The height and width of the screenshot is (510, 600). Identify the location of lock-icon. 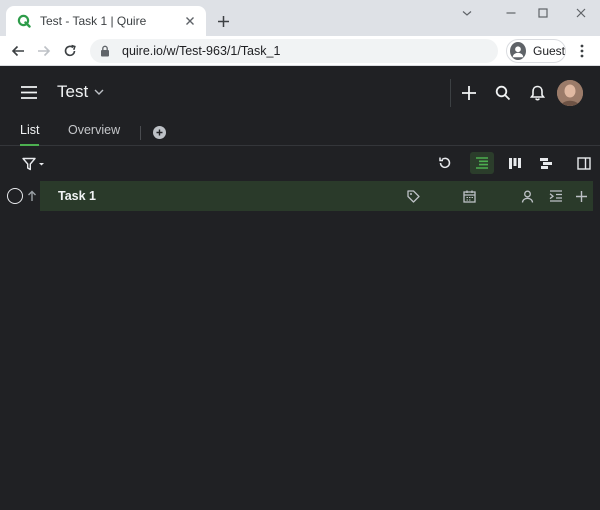
(105, 51).